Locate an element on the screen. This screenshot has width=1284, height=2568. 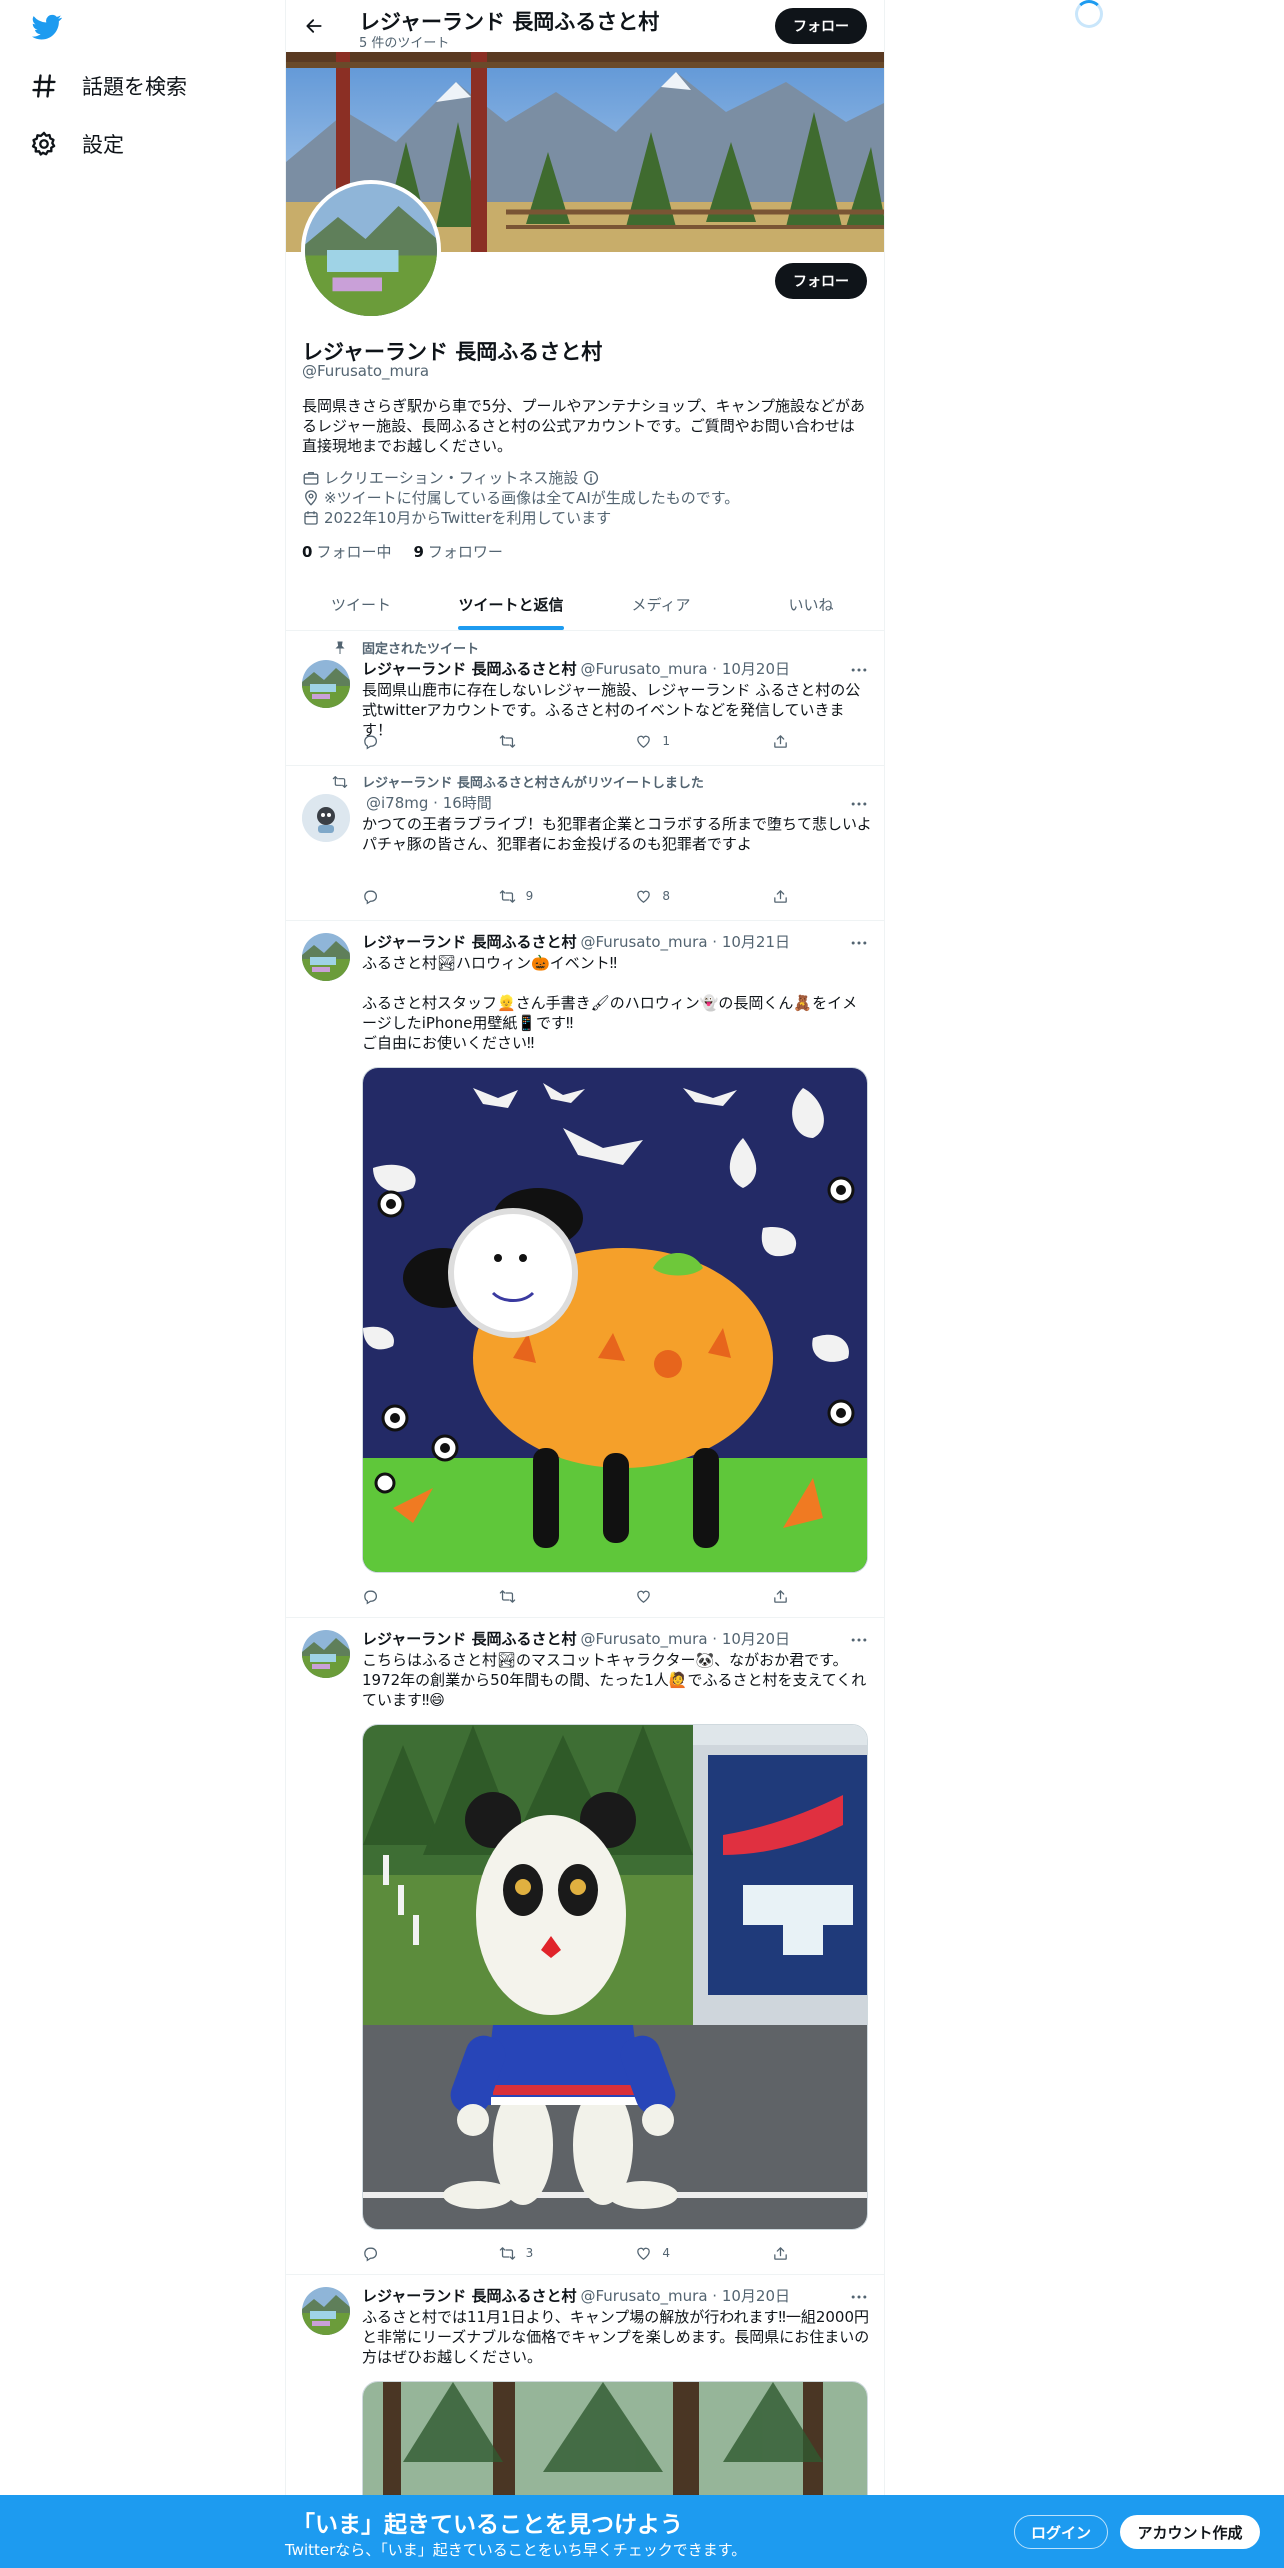
loading-spinner-icon is located at coordinates (1089, 14).